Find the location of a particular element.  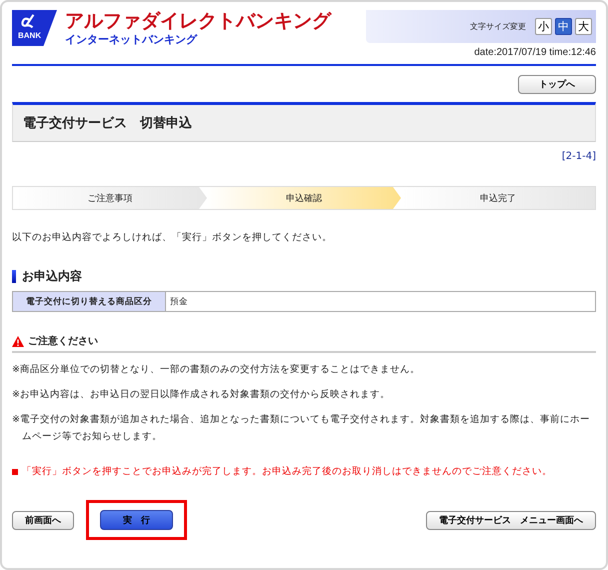

bullet-icon is located at coordinates (15, 471).